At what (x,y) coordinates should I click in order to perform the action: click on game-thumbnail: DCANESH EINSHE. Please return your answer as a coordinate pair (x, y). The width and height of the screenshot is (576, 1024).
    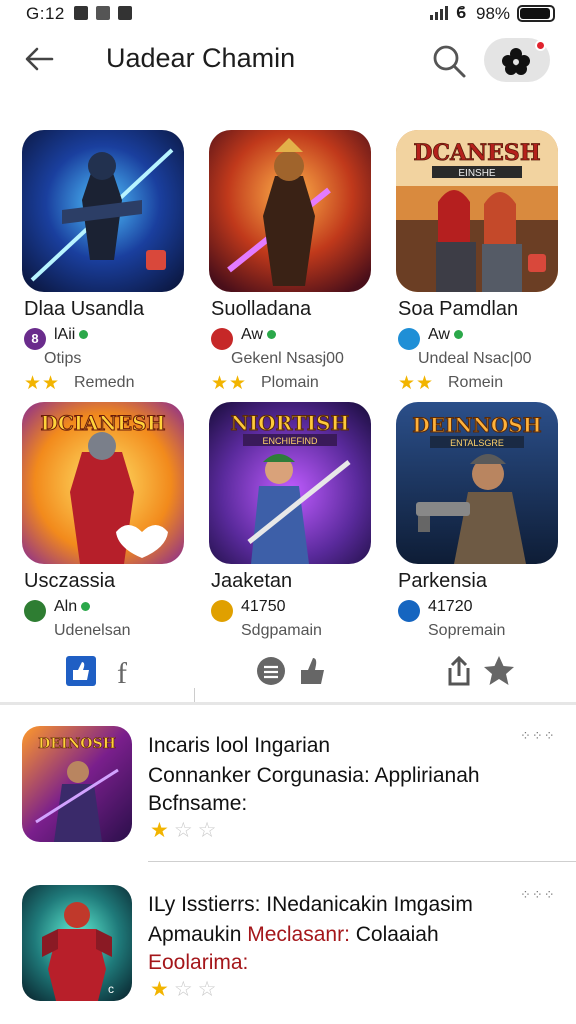
    Looking at the image, I should click on (477, 211).